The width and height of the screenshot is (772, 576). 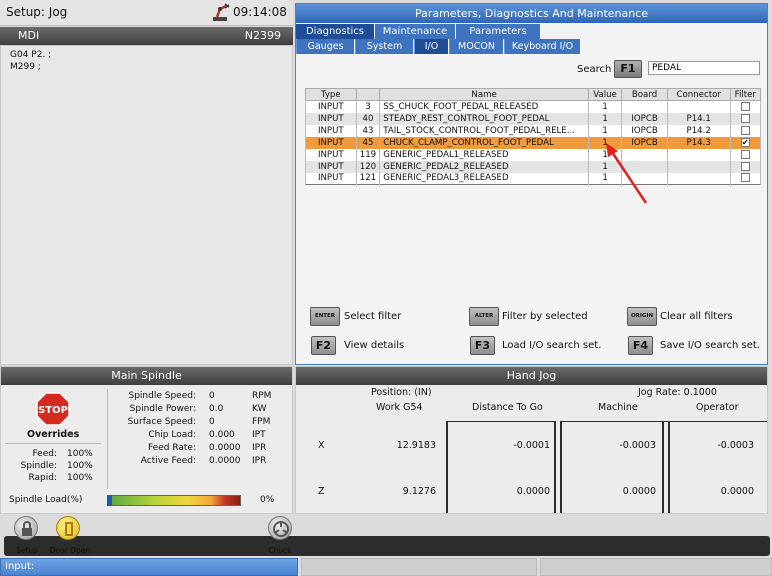 I want to click on column-header-number, so click(x=368, y=94).